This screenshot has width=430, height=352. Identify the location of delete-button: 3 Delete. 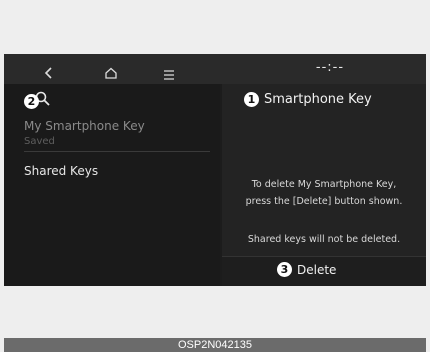
(324, 271).